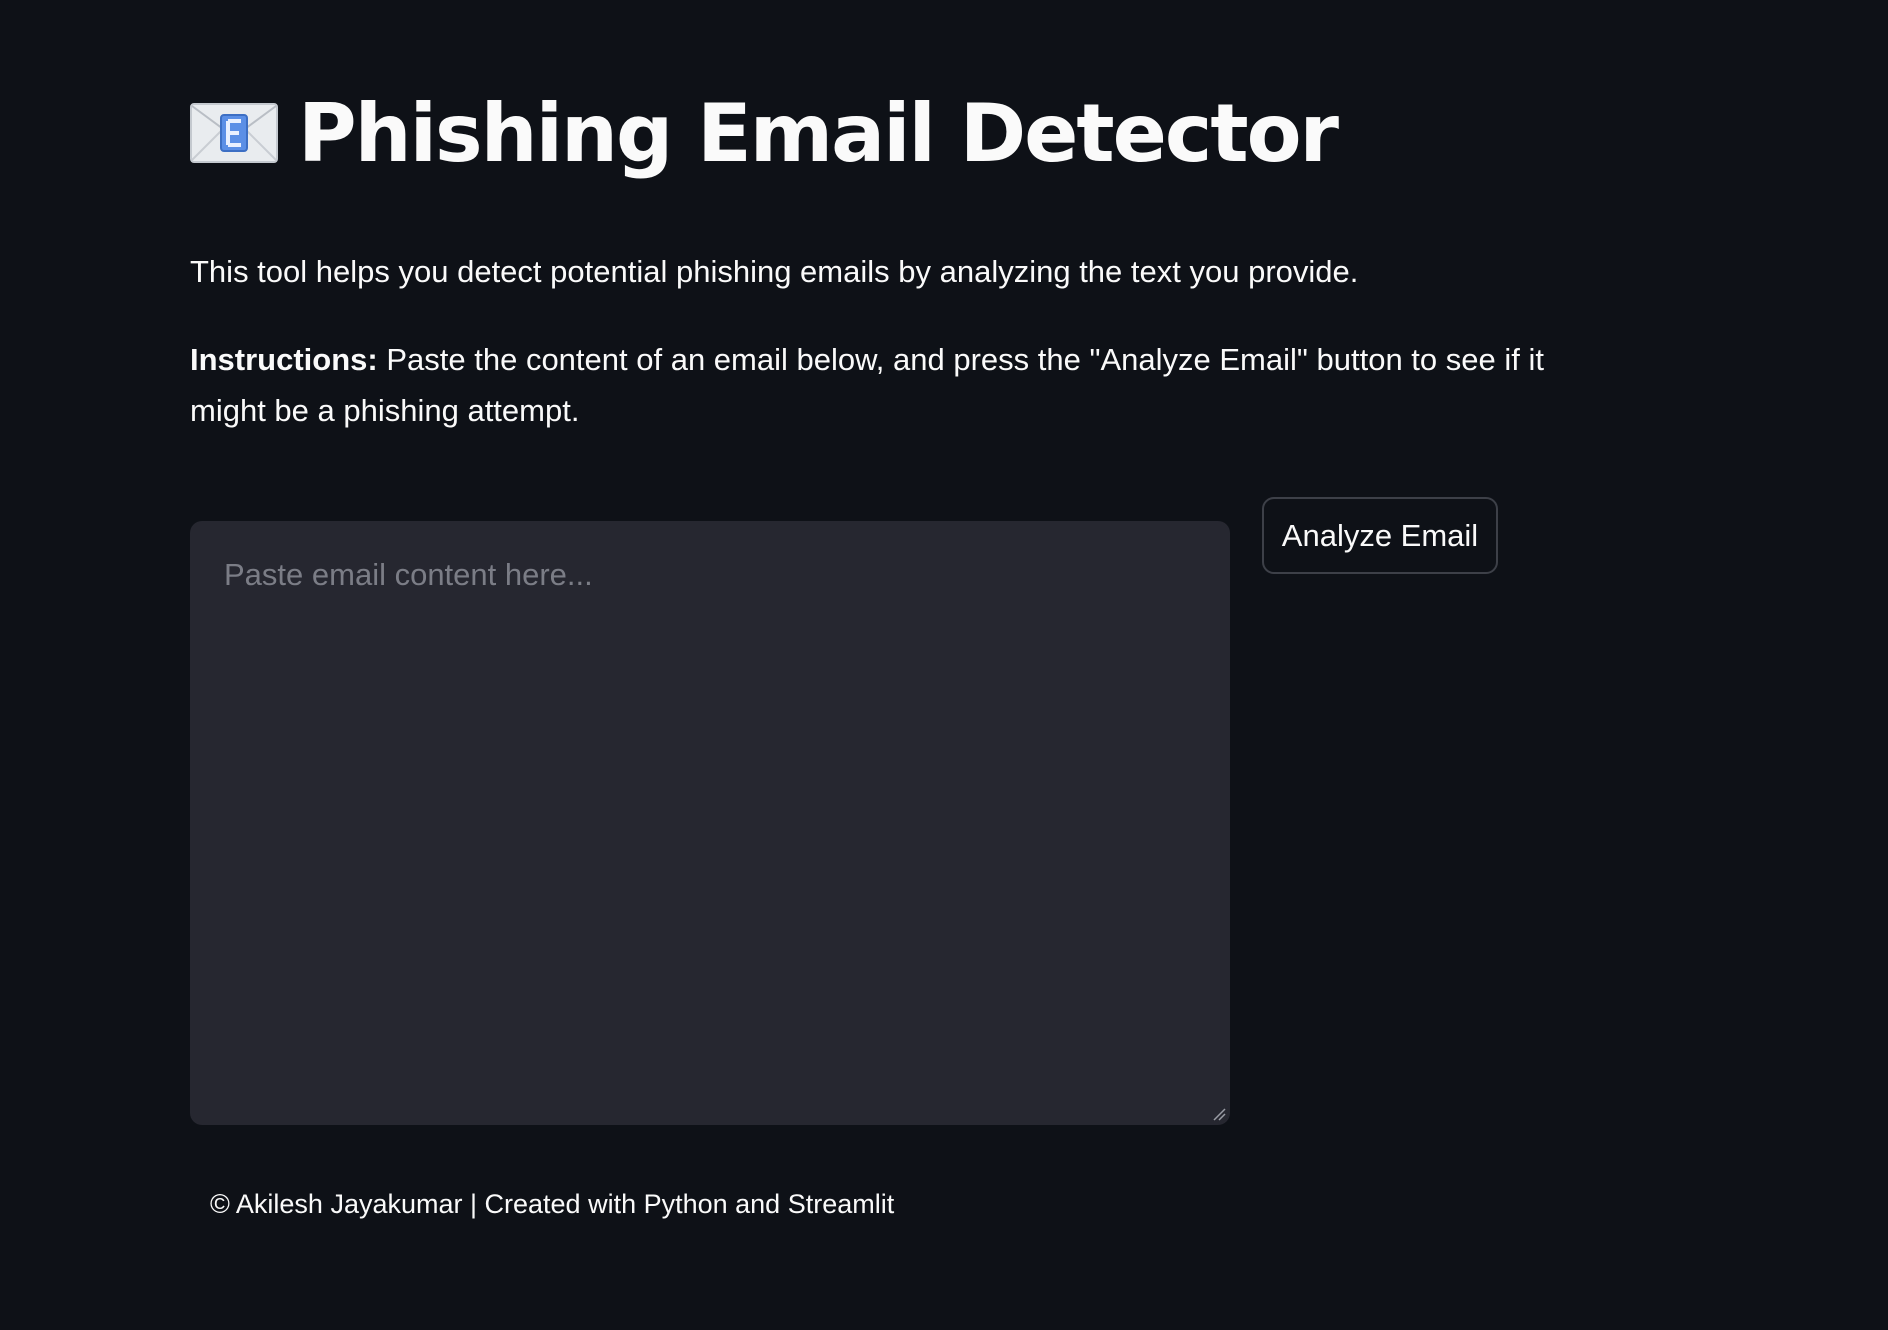  I want to click on instructions-label: Instructions:, so click(284, 359).